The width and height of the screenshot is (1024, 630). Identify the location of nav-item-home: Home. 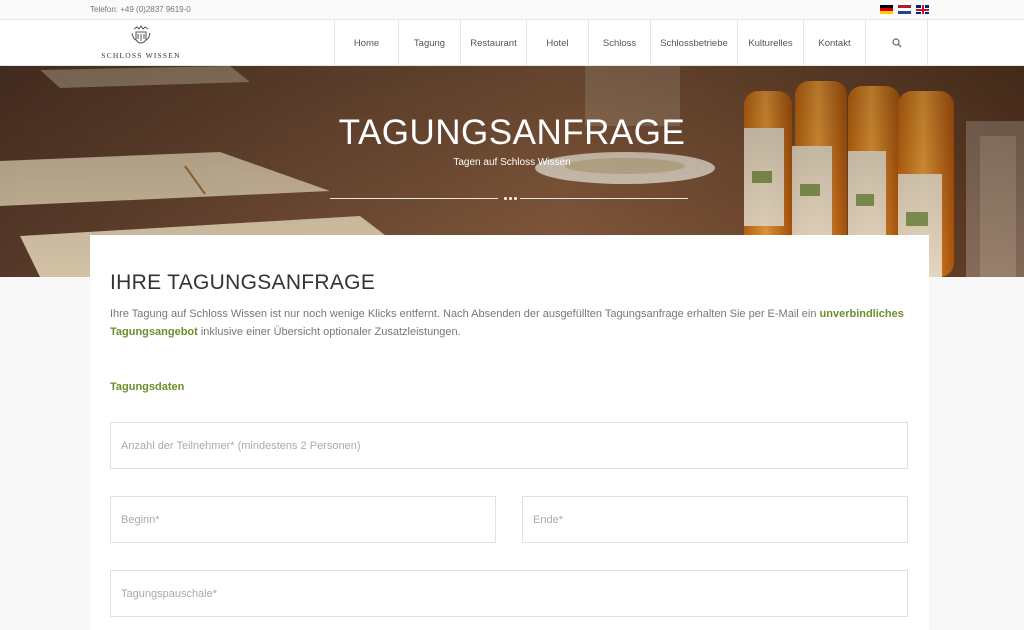
(366, 43).